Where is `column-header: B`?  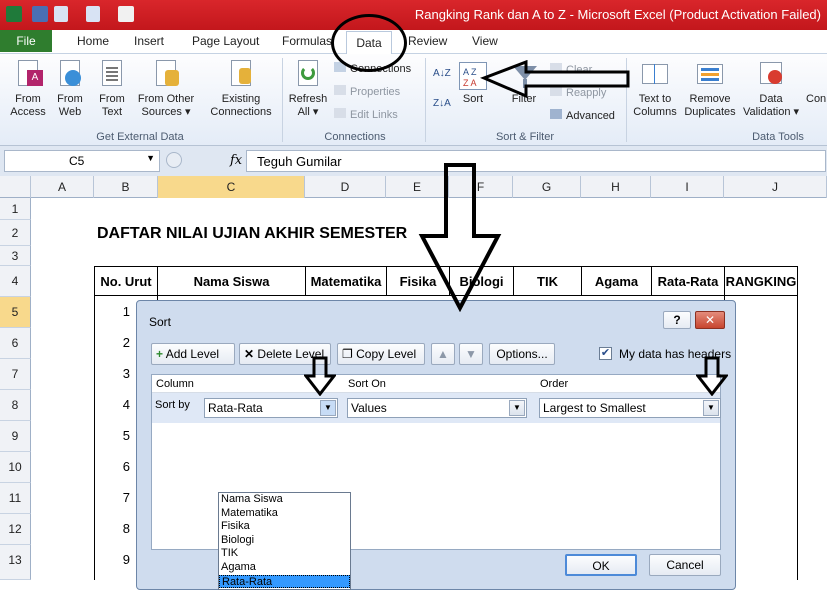 column-header: B is located at coordinates (126, 187).